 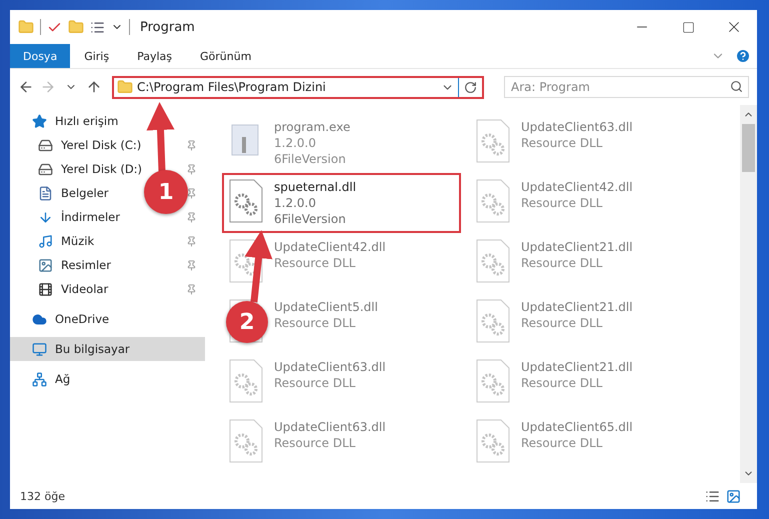 What do you see at coordinates (62, 379) in the screenshot?
I see `sidebar-item: Ağ` at bounding box center [62, 379].